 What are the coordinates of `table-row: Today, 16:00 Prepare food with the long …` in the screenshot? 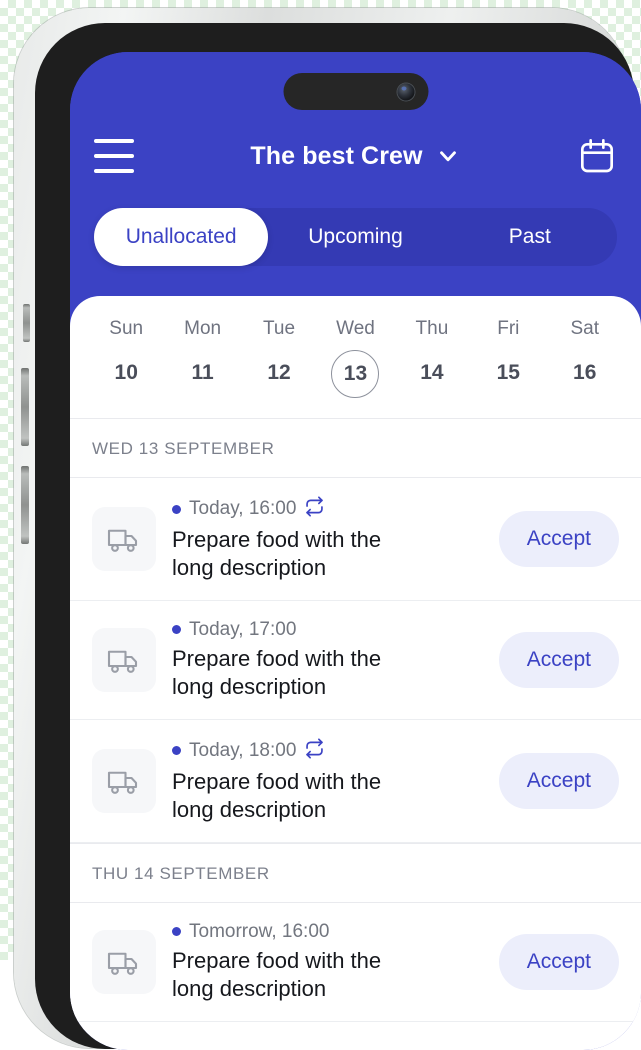 It's located at (355, 539).